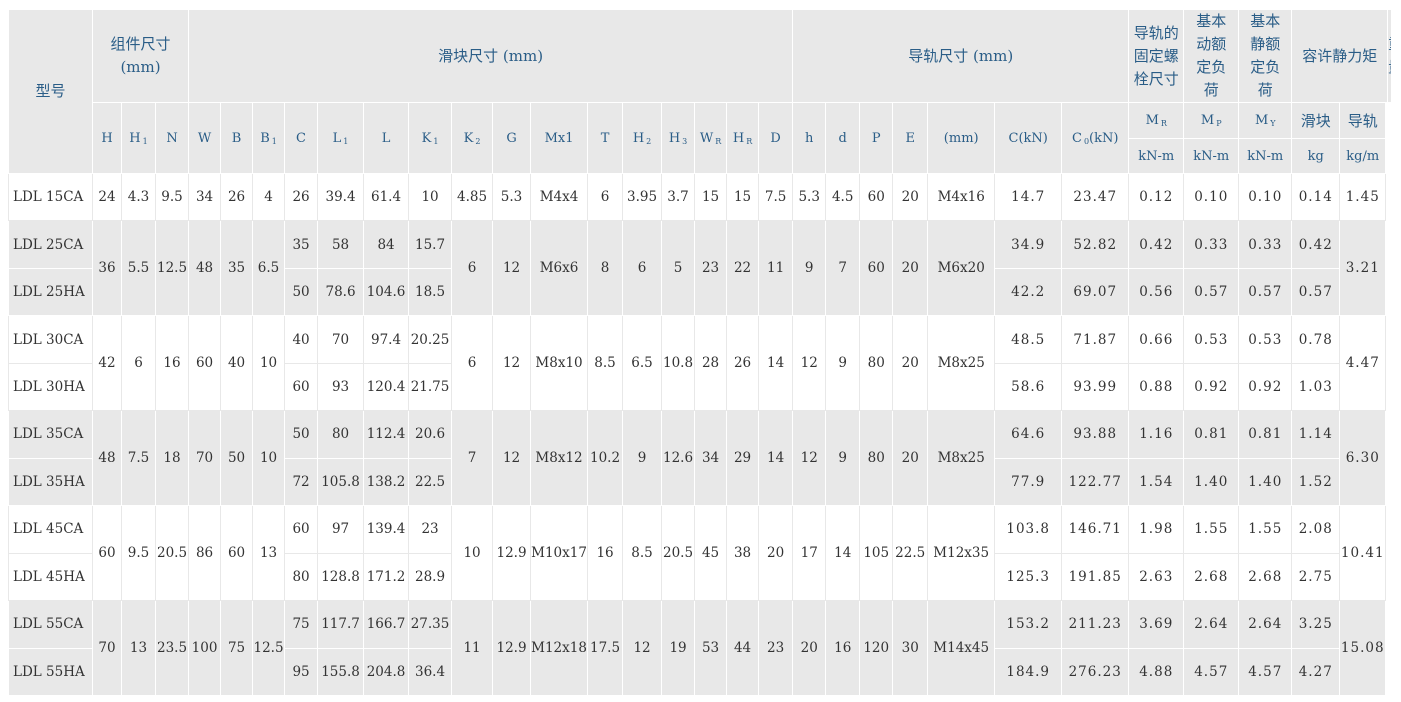  I want to click on cell-K1: 20.6, so click(430, 434).